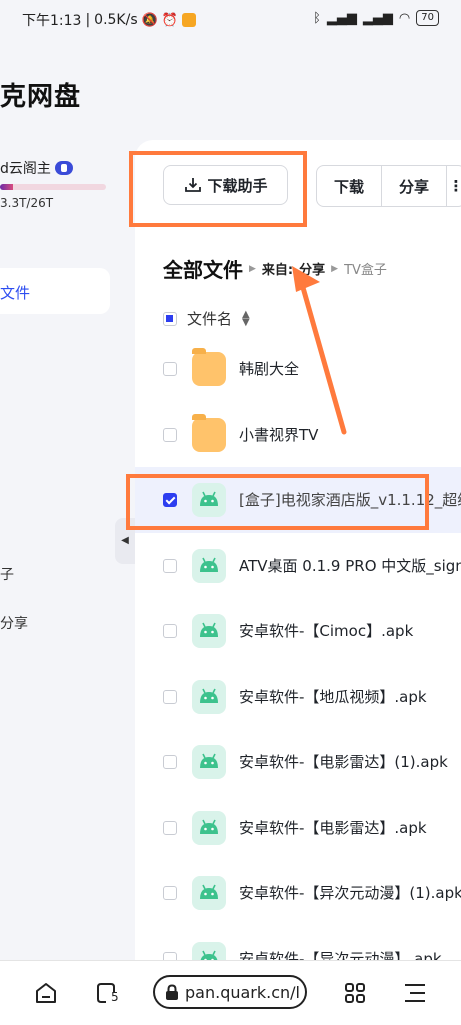 The image size is (461, 1025). Describe the element at coordinates (46, 993) in the screenshot. I see `home-icon` at that location.